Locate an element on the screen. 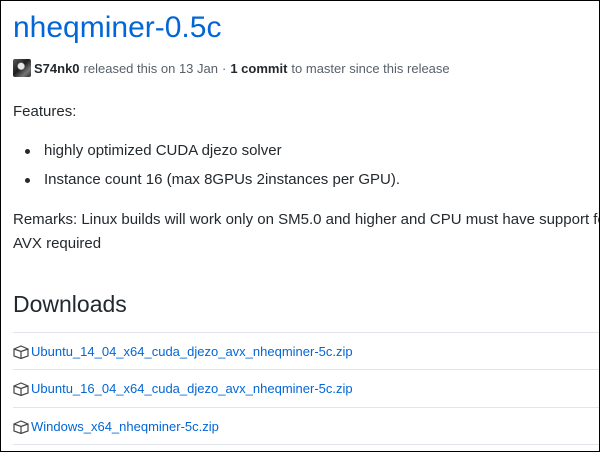  author-link: S74nk0 is located at coordinates (57, 68).